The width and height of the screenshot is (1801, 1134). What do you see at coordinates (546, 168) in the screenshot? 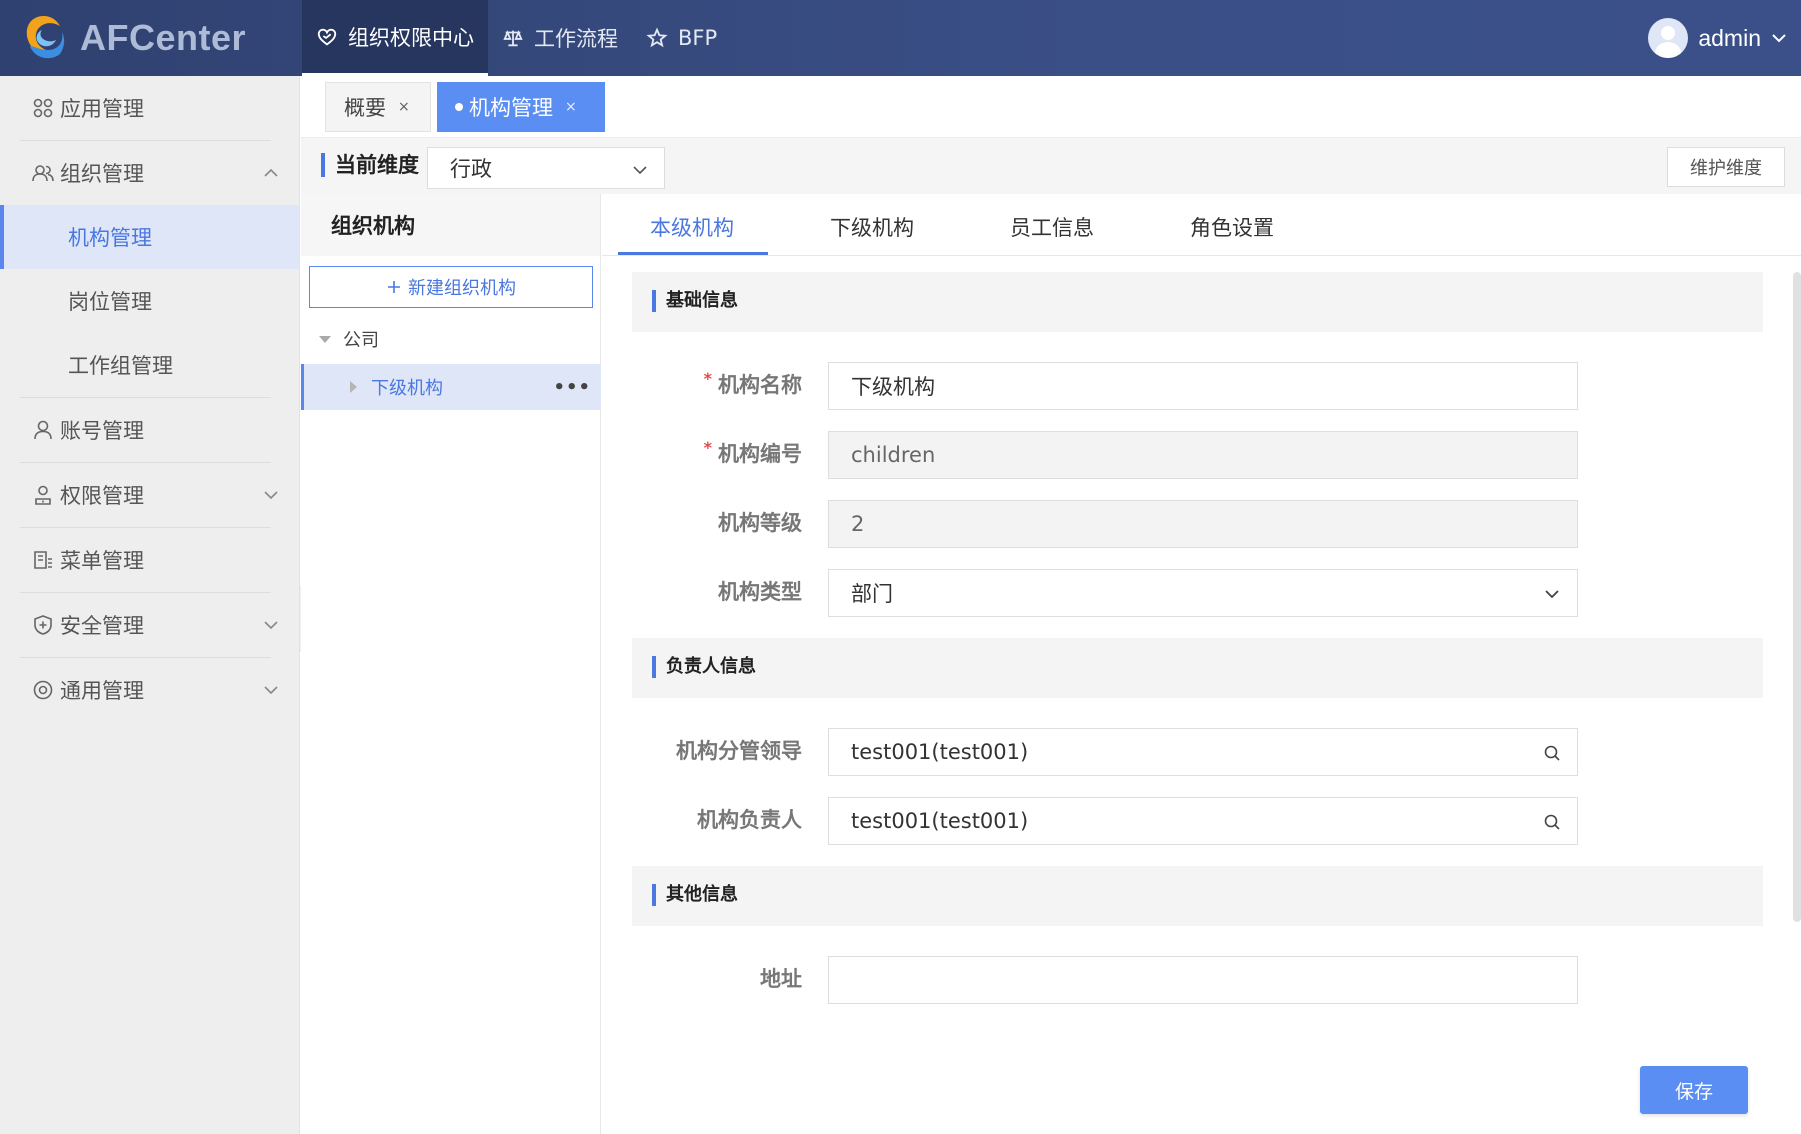
I see `dimension-select: 行政` at bounding box center [546, 168].